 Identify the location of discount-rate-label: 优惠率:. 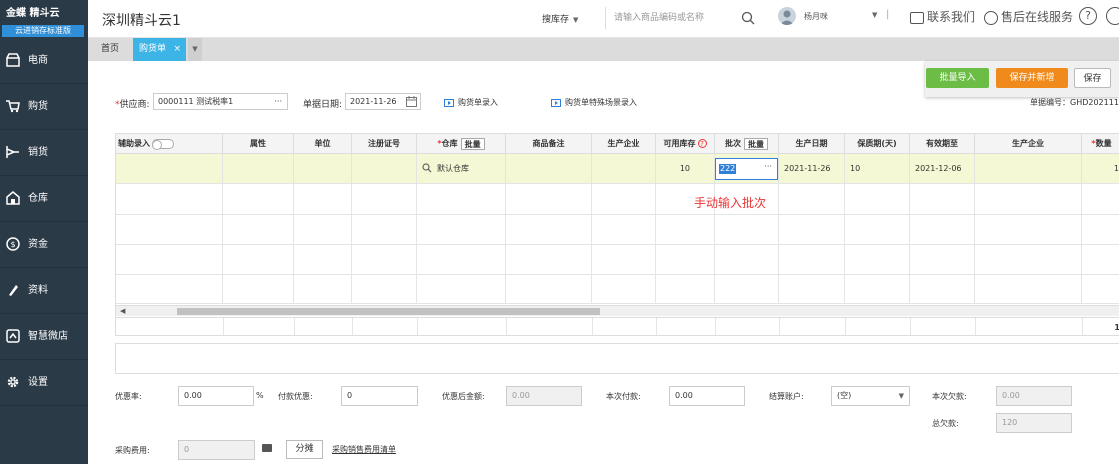
(128, 396).